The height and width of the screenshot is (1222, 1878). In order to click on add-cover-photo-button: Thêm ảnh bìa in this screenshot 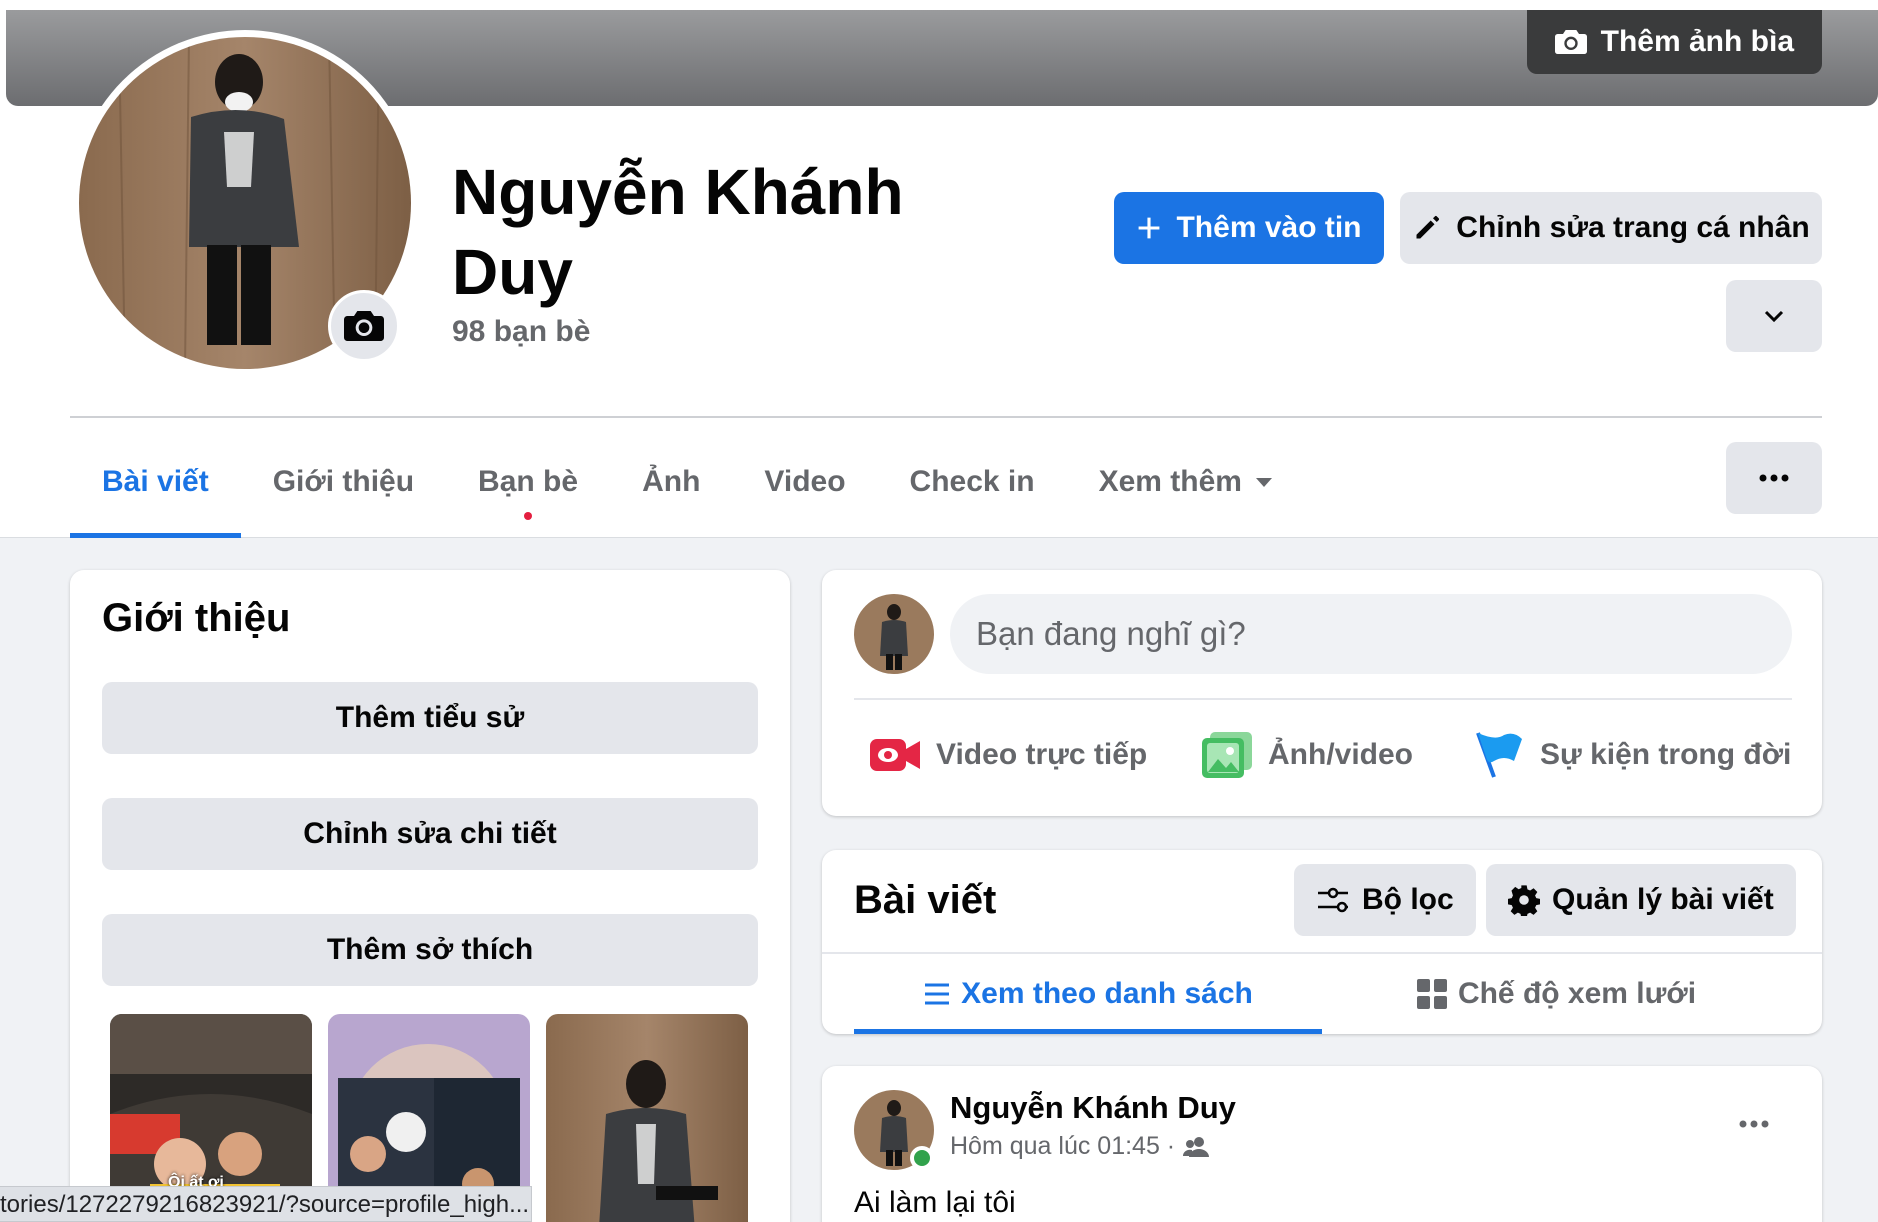, I will do `click(1674, 42)`.